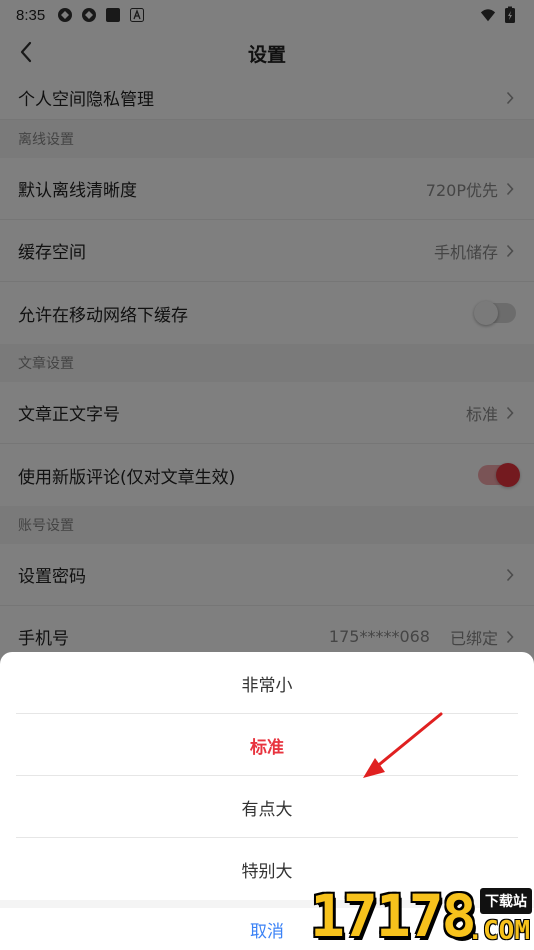 The height and width of the screenshot is (950, 534). What do you see at coordinates (267, 871) in the screenshot?
I see `option-label: 特别大` at bounding box center [267, 871].